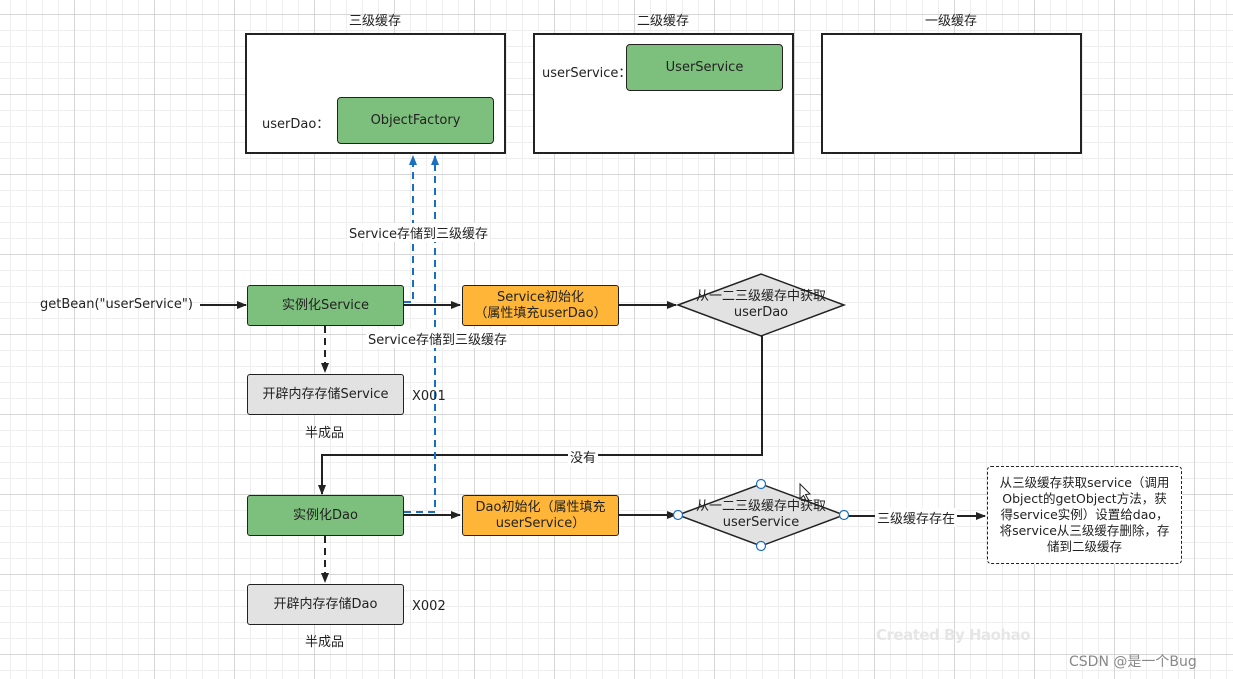  I want to click on dao-init-line2: userService）, so click(540, 523).